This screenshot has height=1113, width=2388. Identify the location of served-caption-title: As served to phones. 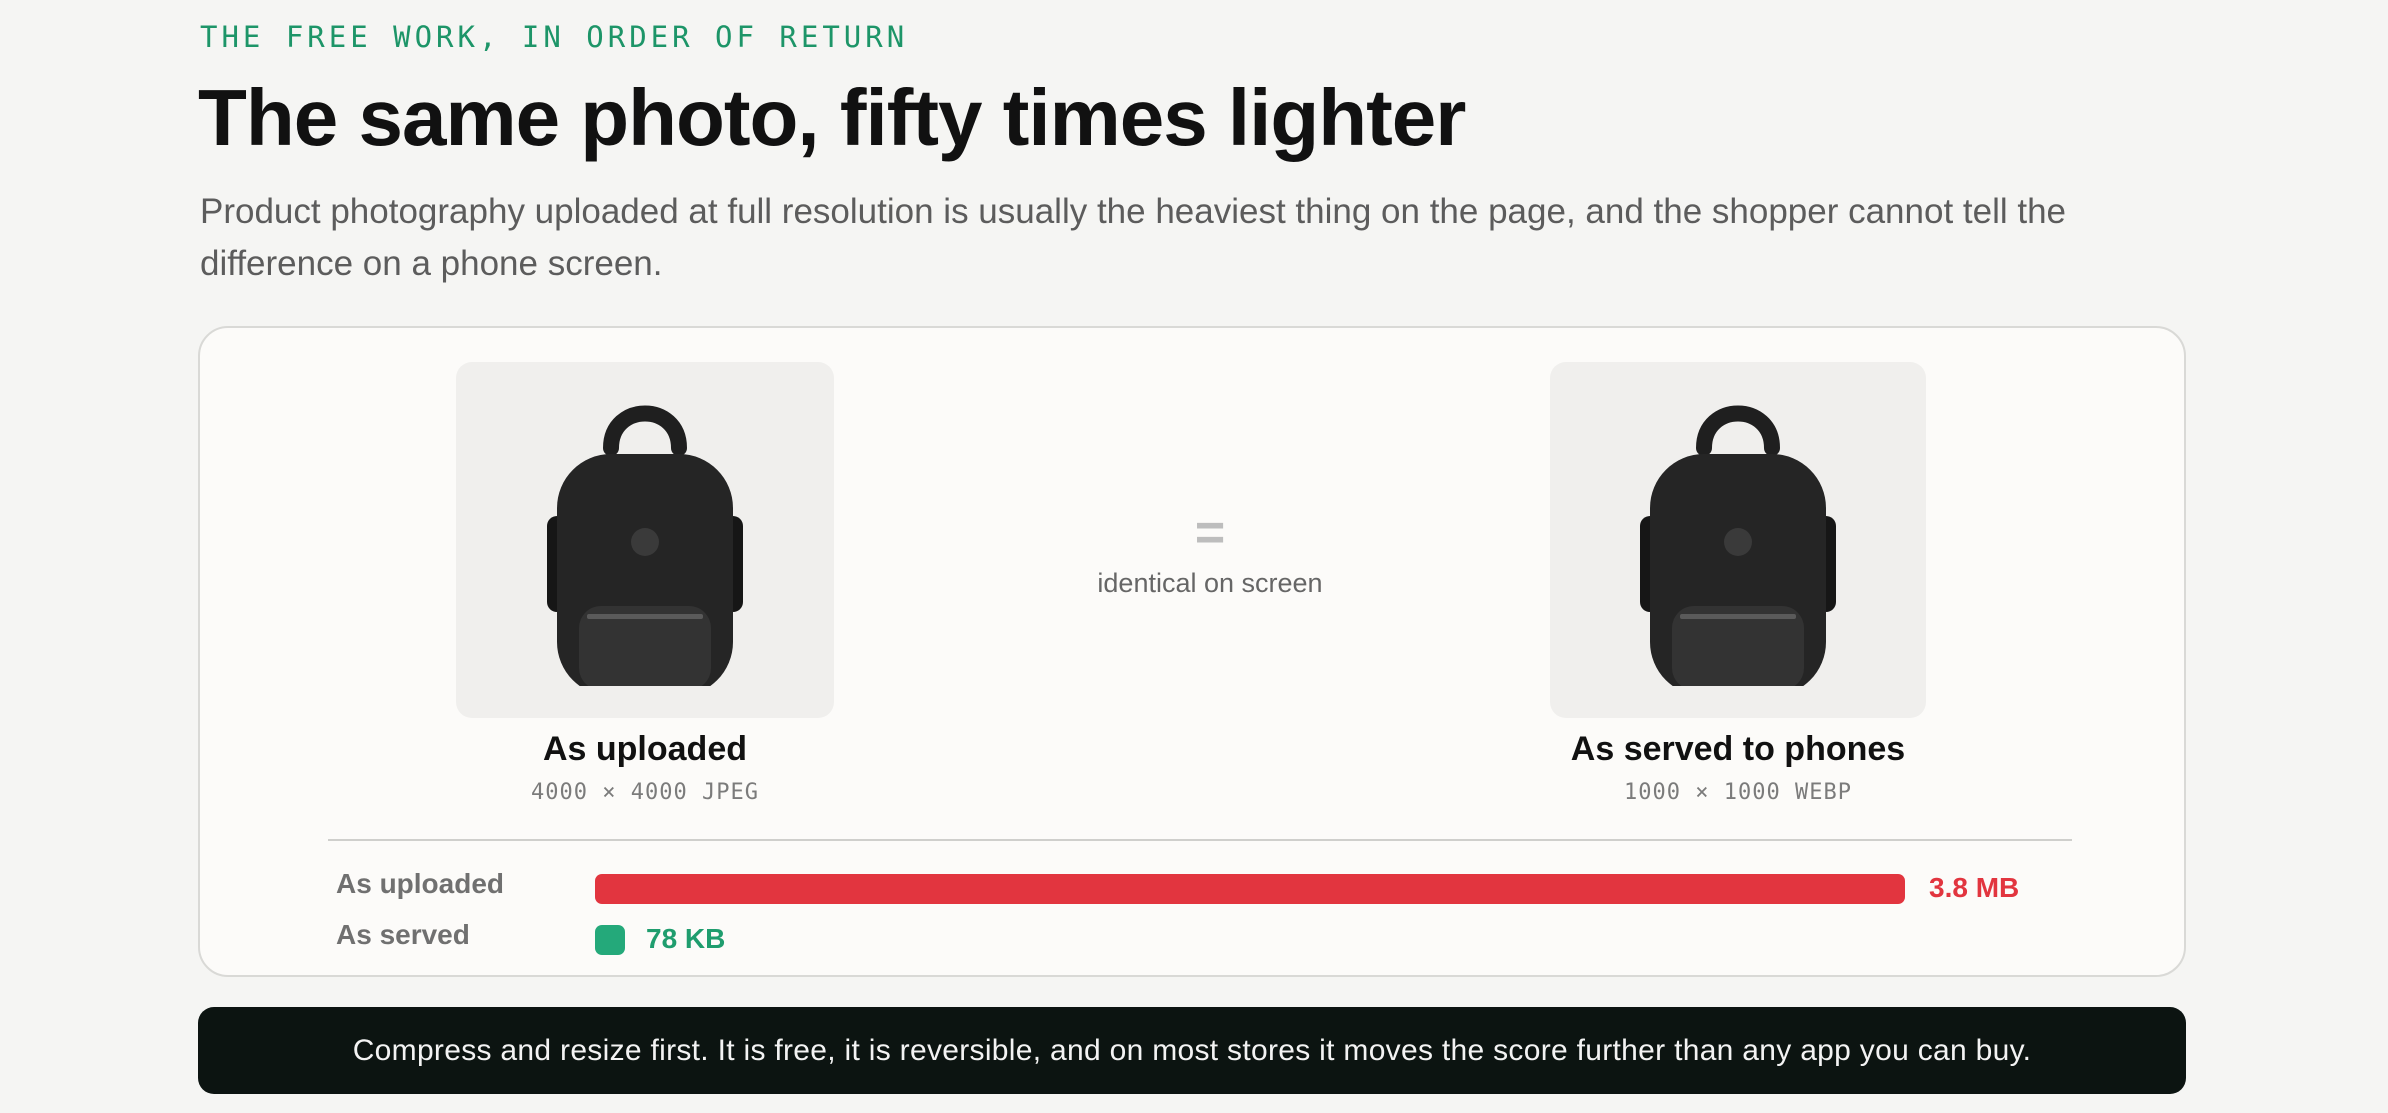
(1738, 749).